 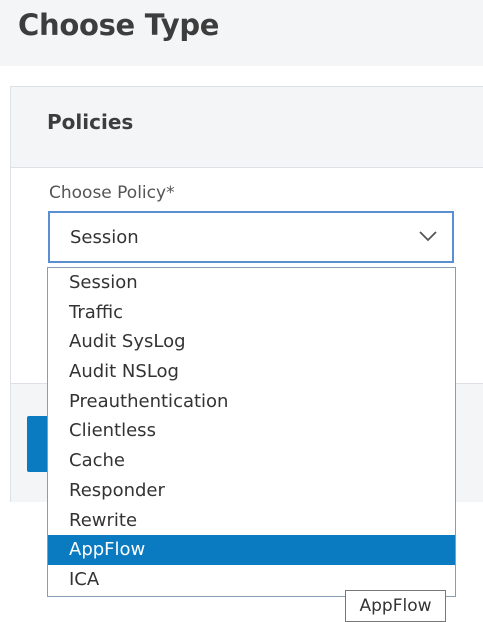 What do you see at coordinates (251, 237) in the screenshot?
I see `choose-policy-select: Session` at bounding box center [251, 237].